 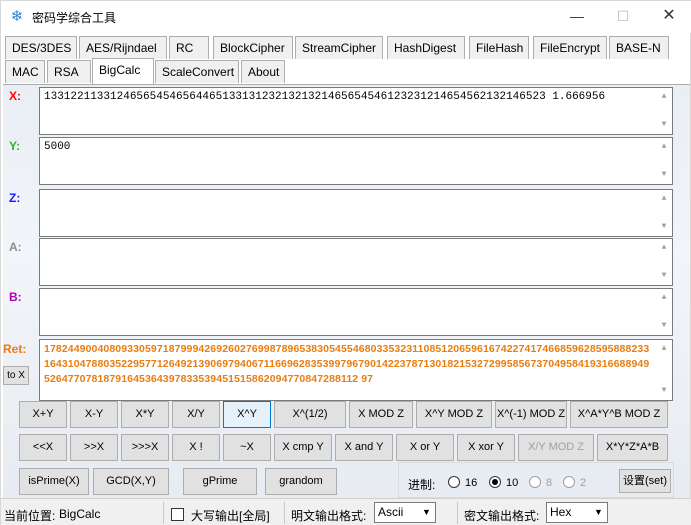 I want to click on tab-base-n: BASE-N, so click(x=639, y=47).